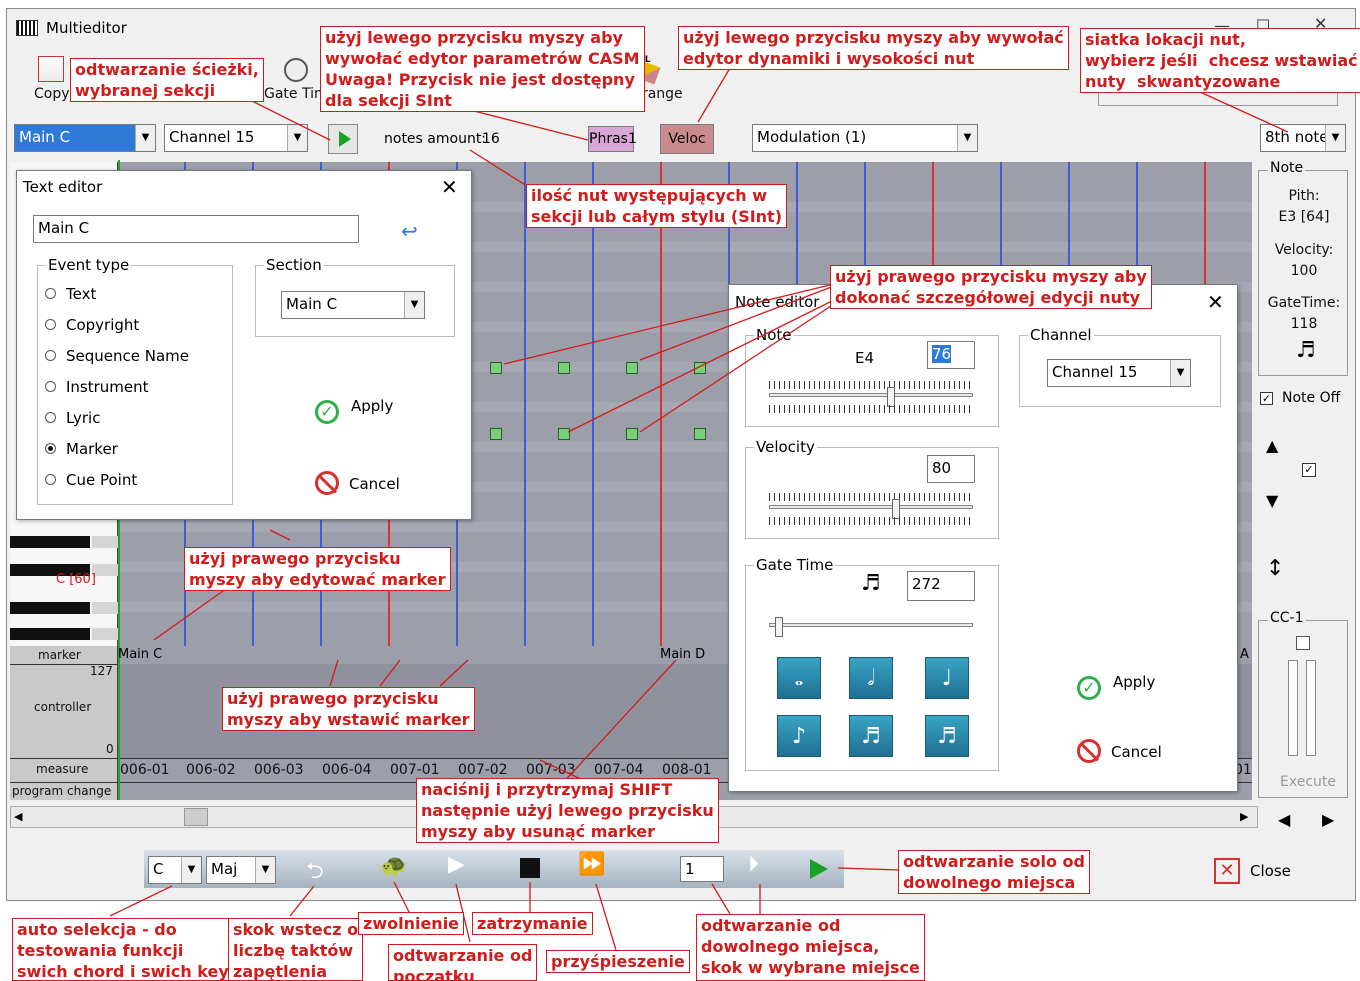 The height and width of the screenshot is (981, 1360). I want to click on marker-main-d: Main D, so click(682, 654).